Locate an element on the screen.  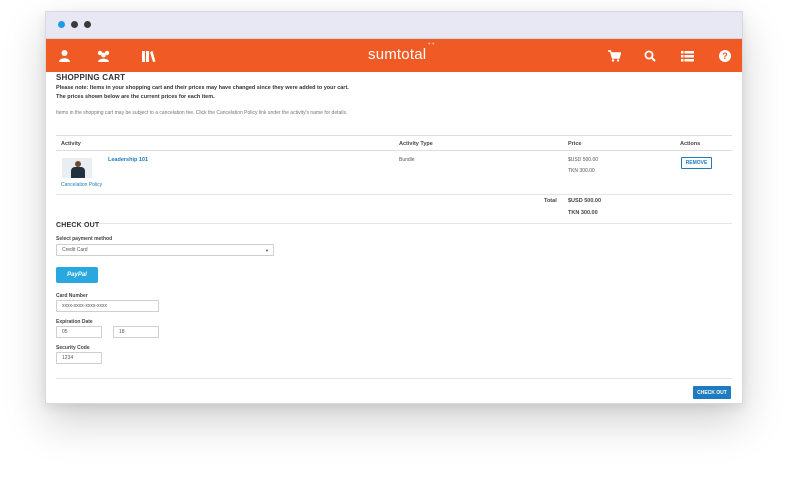
help-glyph: ? is located at coordinates (725, 56).